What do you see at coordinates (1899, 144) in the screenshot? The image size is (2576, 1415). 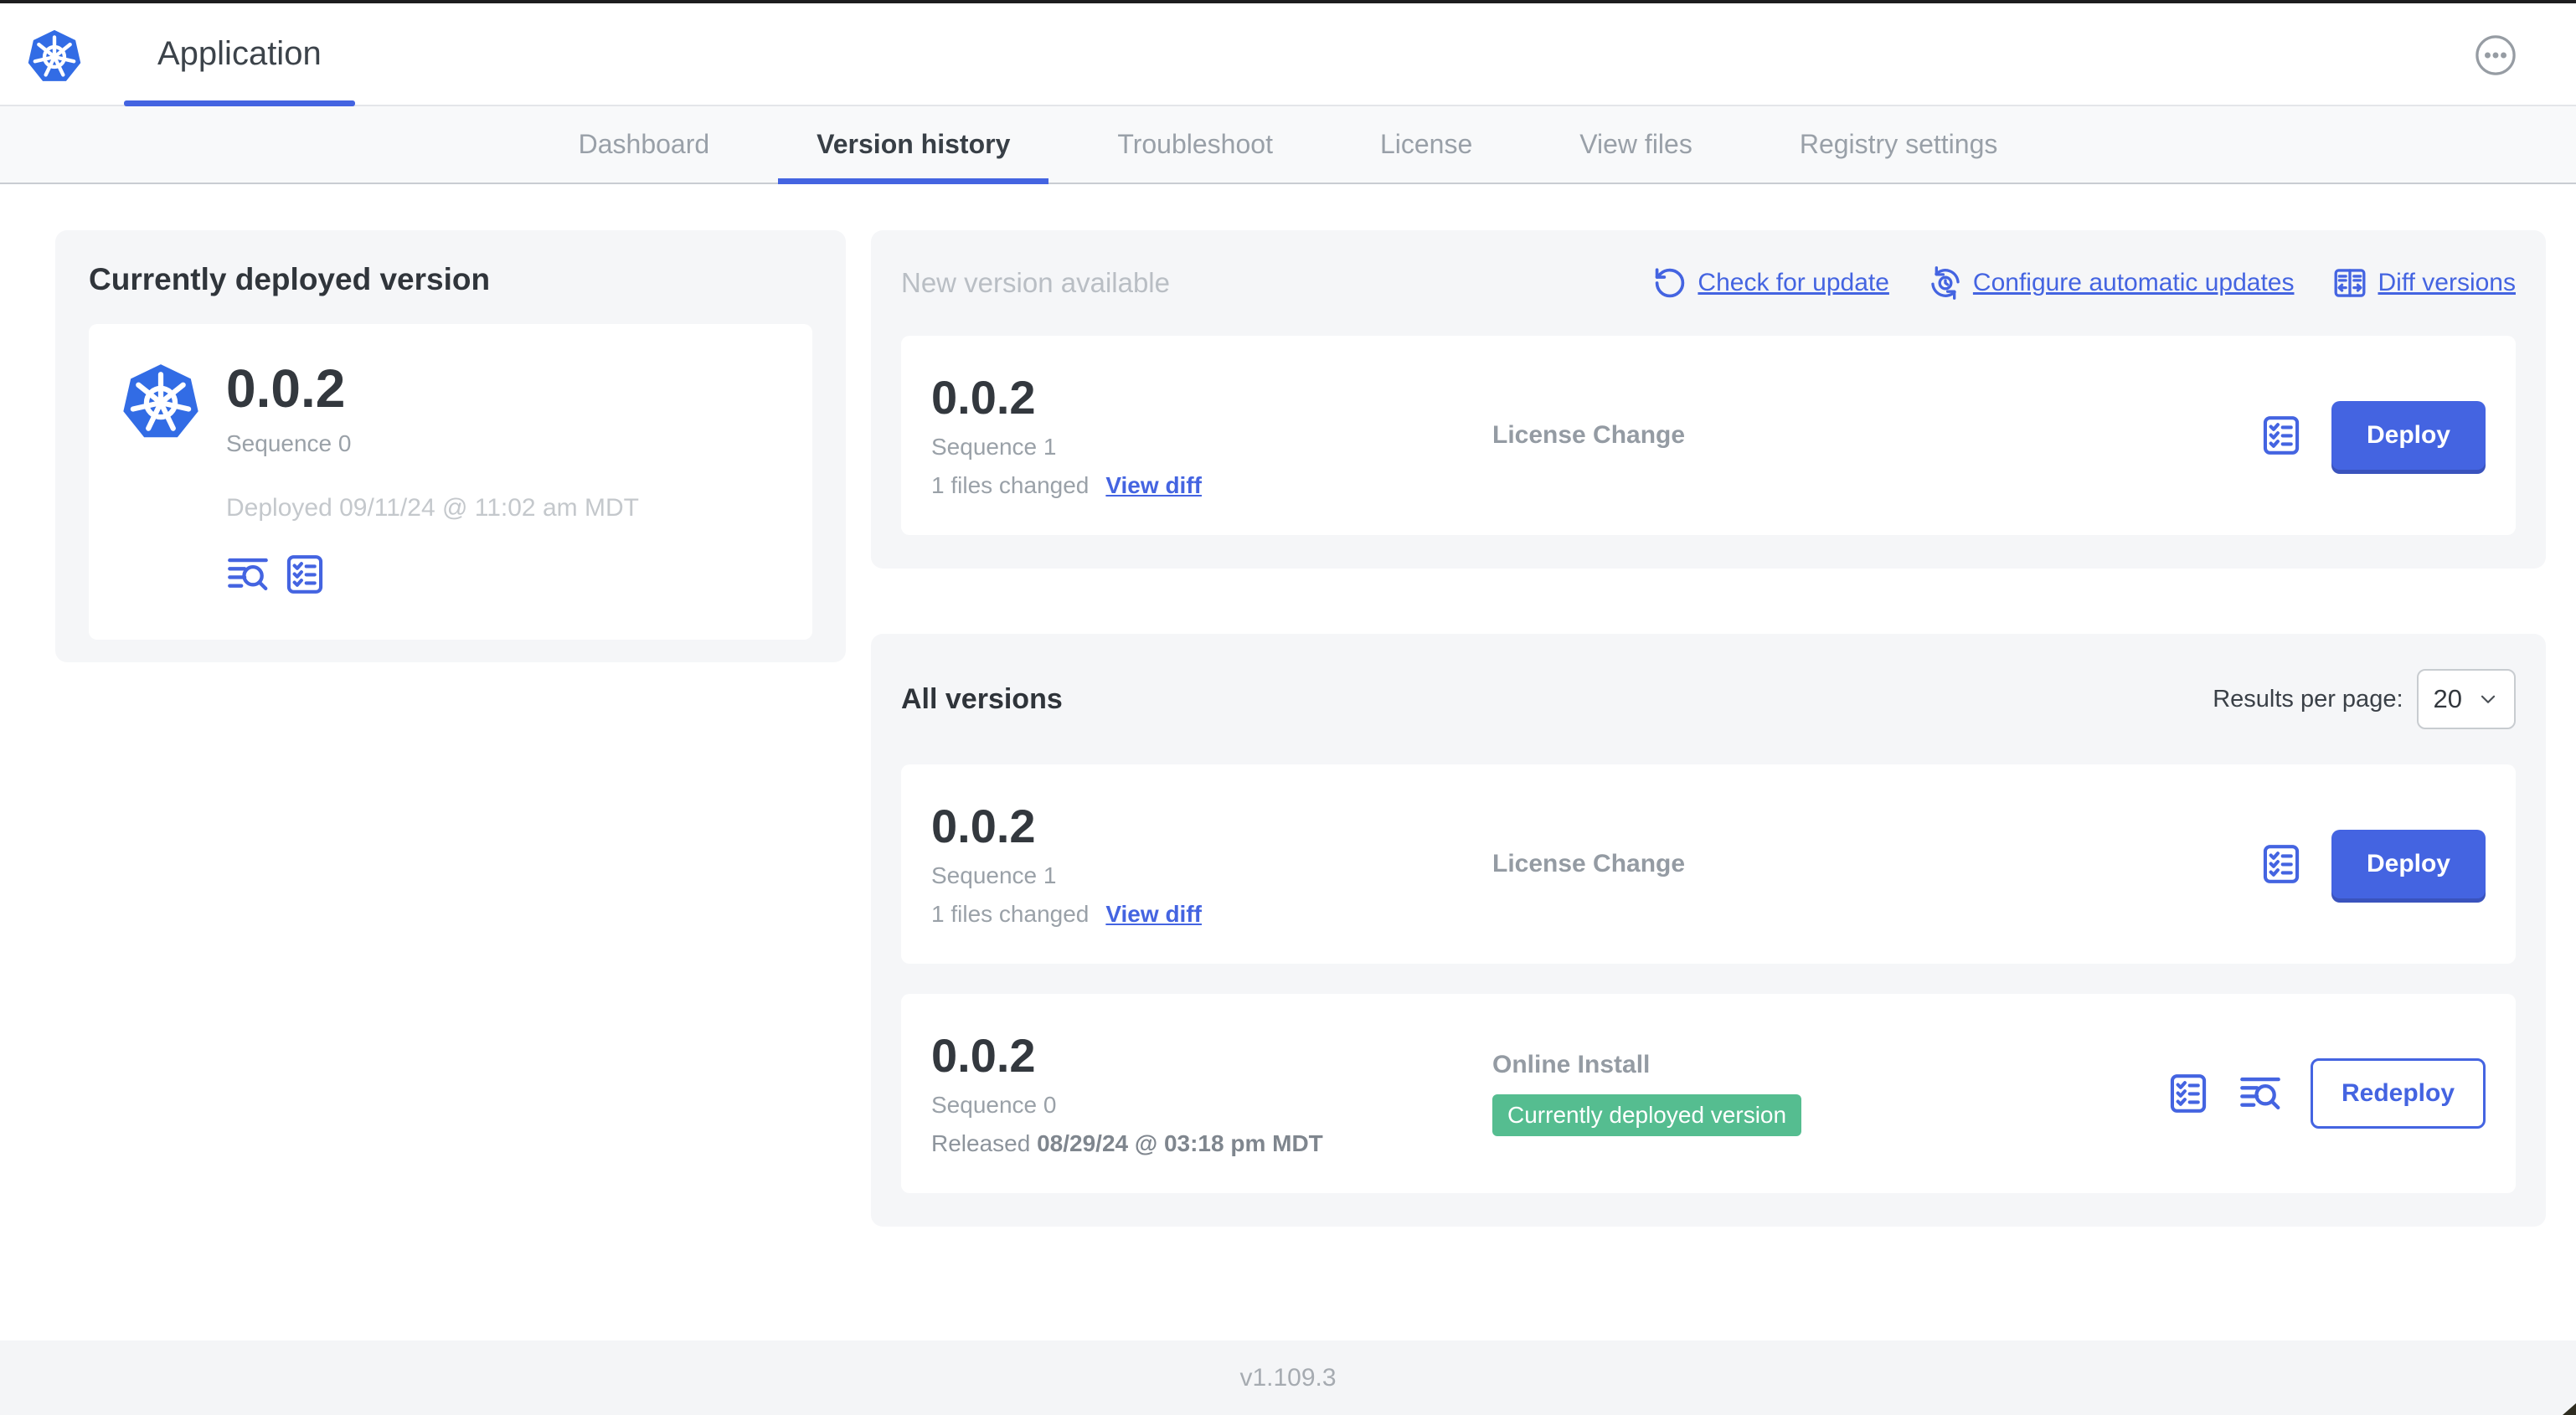 I see `tab-registry-settings: Registry settings` at bounding box center [1899, 144].